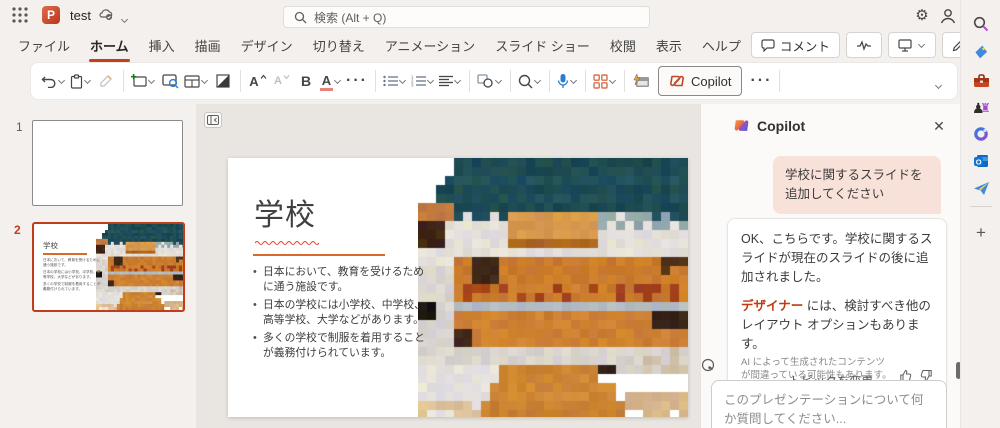 The height and width of the screenshot is (428, 1000). What do you see at coordinates (152, 81) in the screenshot?
I see `new-slide-chevron-icon` at bounding box center [152, 81].